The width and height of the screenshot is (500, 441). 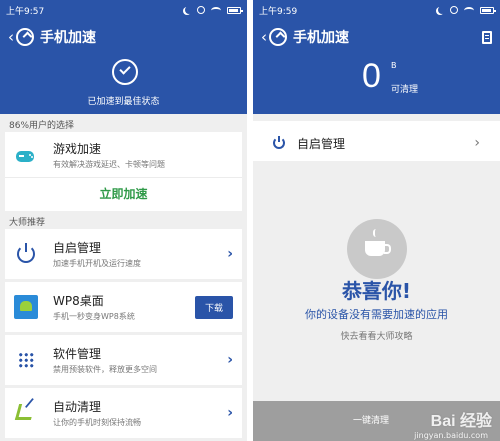 What do you see at coordinates (26, 307) in the screenshot?
I see `android-icon` at bounding box center [26, 307].